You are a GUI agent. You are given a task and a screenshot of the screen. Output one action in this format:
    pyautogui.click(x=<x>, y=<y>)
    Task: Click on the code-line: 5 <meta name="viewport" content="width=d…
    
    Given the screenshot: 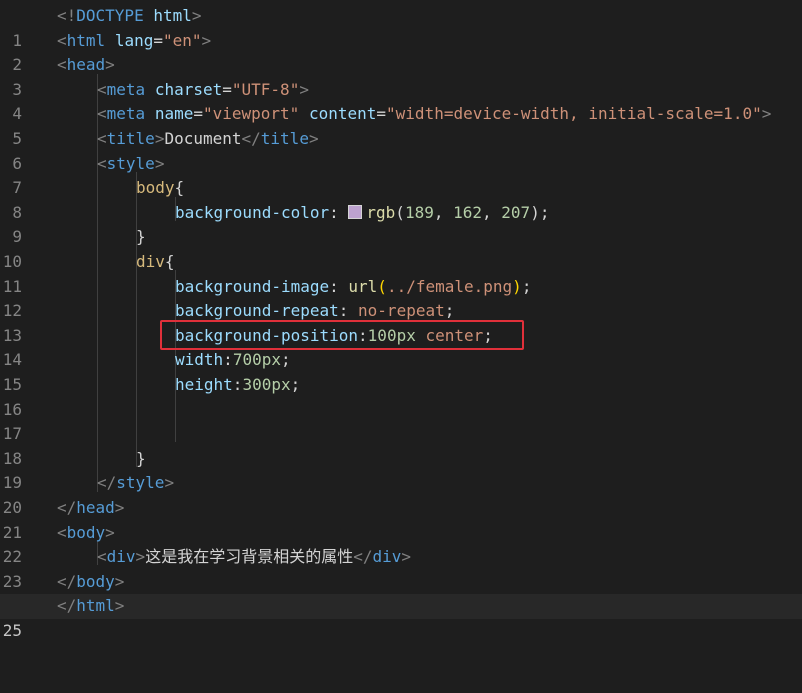 What is the action you would take?
    pyautogui.click(x=401, y=125)
    